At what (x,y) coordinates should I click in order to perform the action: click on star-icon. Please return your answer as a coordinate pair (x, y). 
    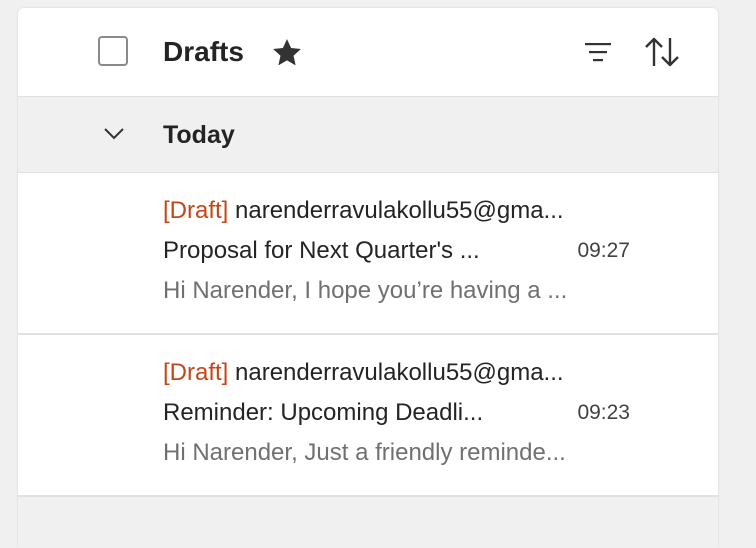
    Looking at the image, I should click on (287, 53).